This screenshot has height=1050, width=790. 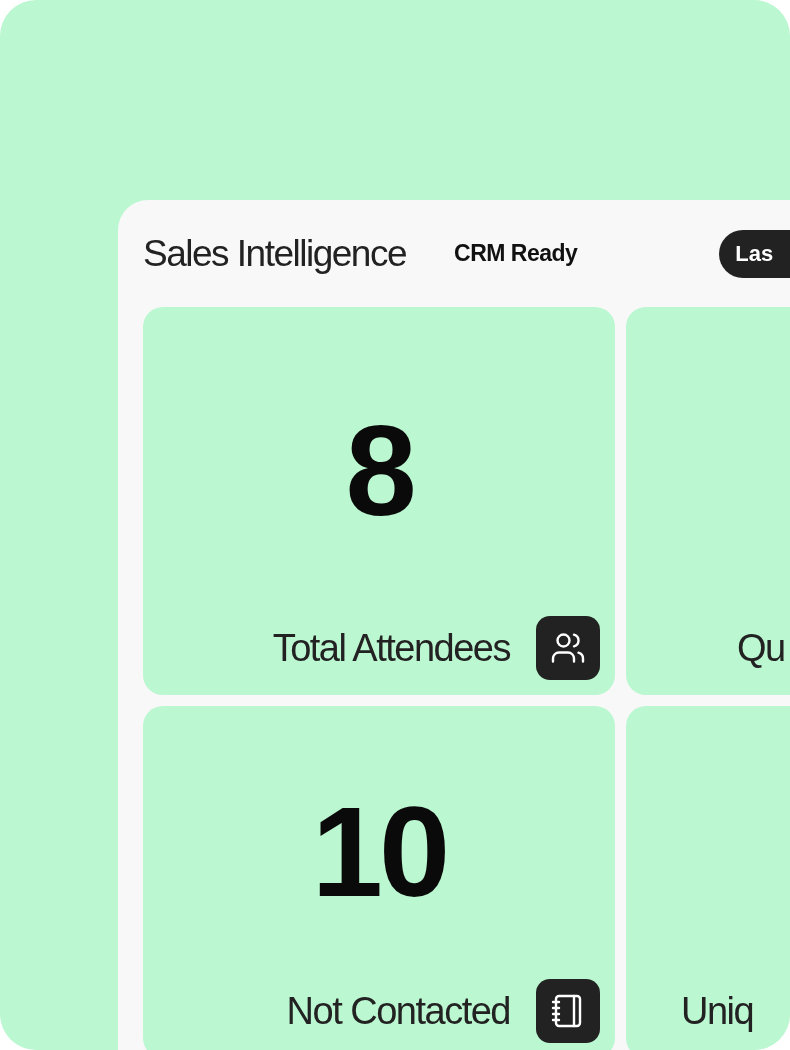 I want to click on stat-label: Qu, so click(x=761, y=648).